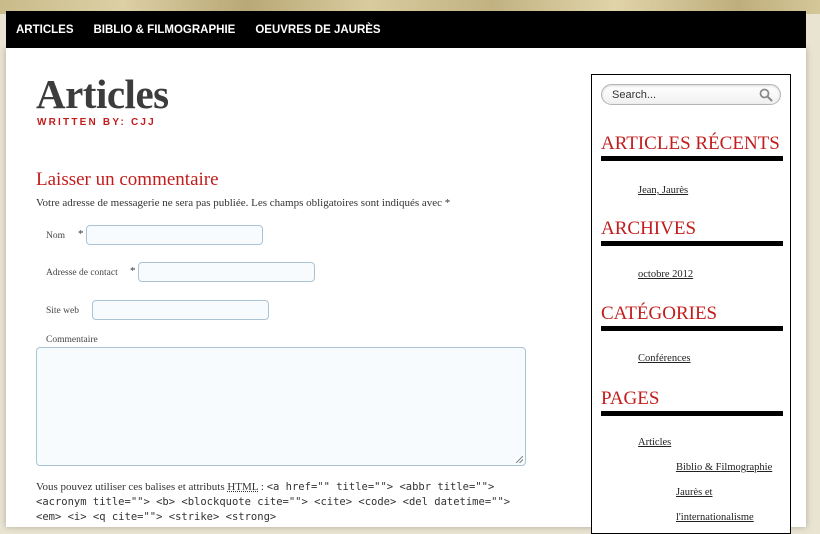  Describe the element at coordinates (102, 94) in the screenshot. I see `page-title: Articles` at that location.